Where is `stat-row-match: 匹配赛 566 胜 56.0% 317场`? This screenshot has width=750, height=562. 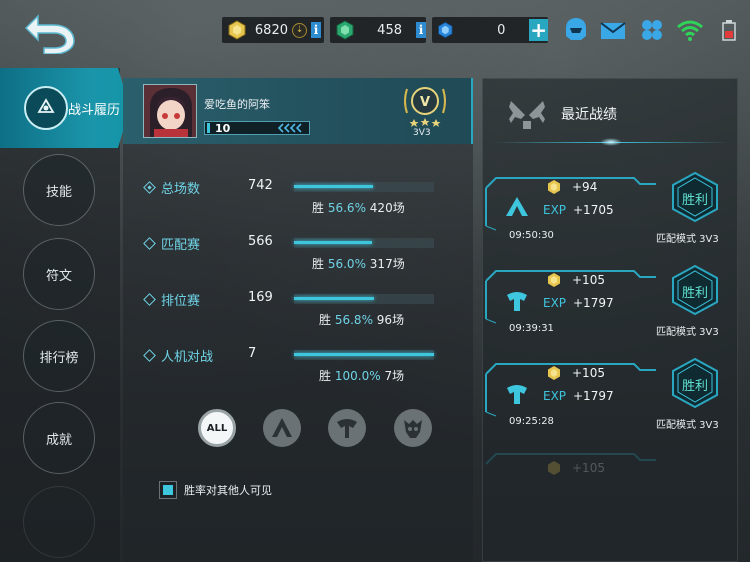 stat-row-match: 匹配赛 566 胜 56.0% 317场 is located at coordinates (294, 259).